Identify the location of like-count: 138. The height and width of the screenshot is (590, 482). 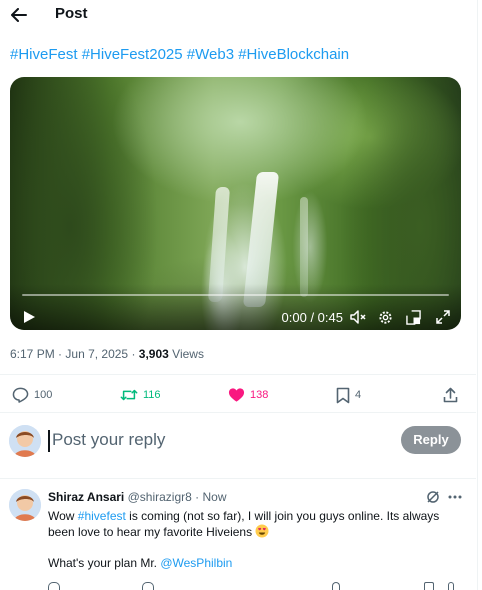
(259, 395).